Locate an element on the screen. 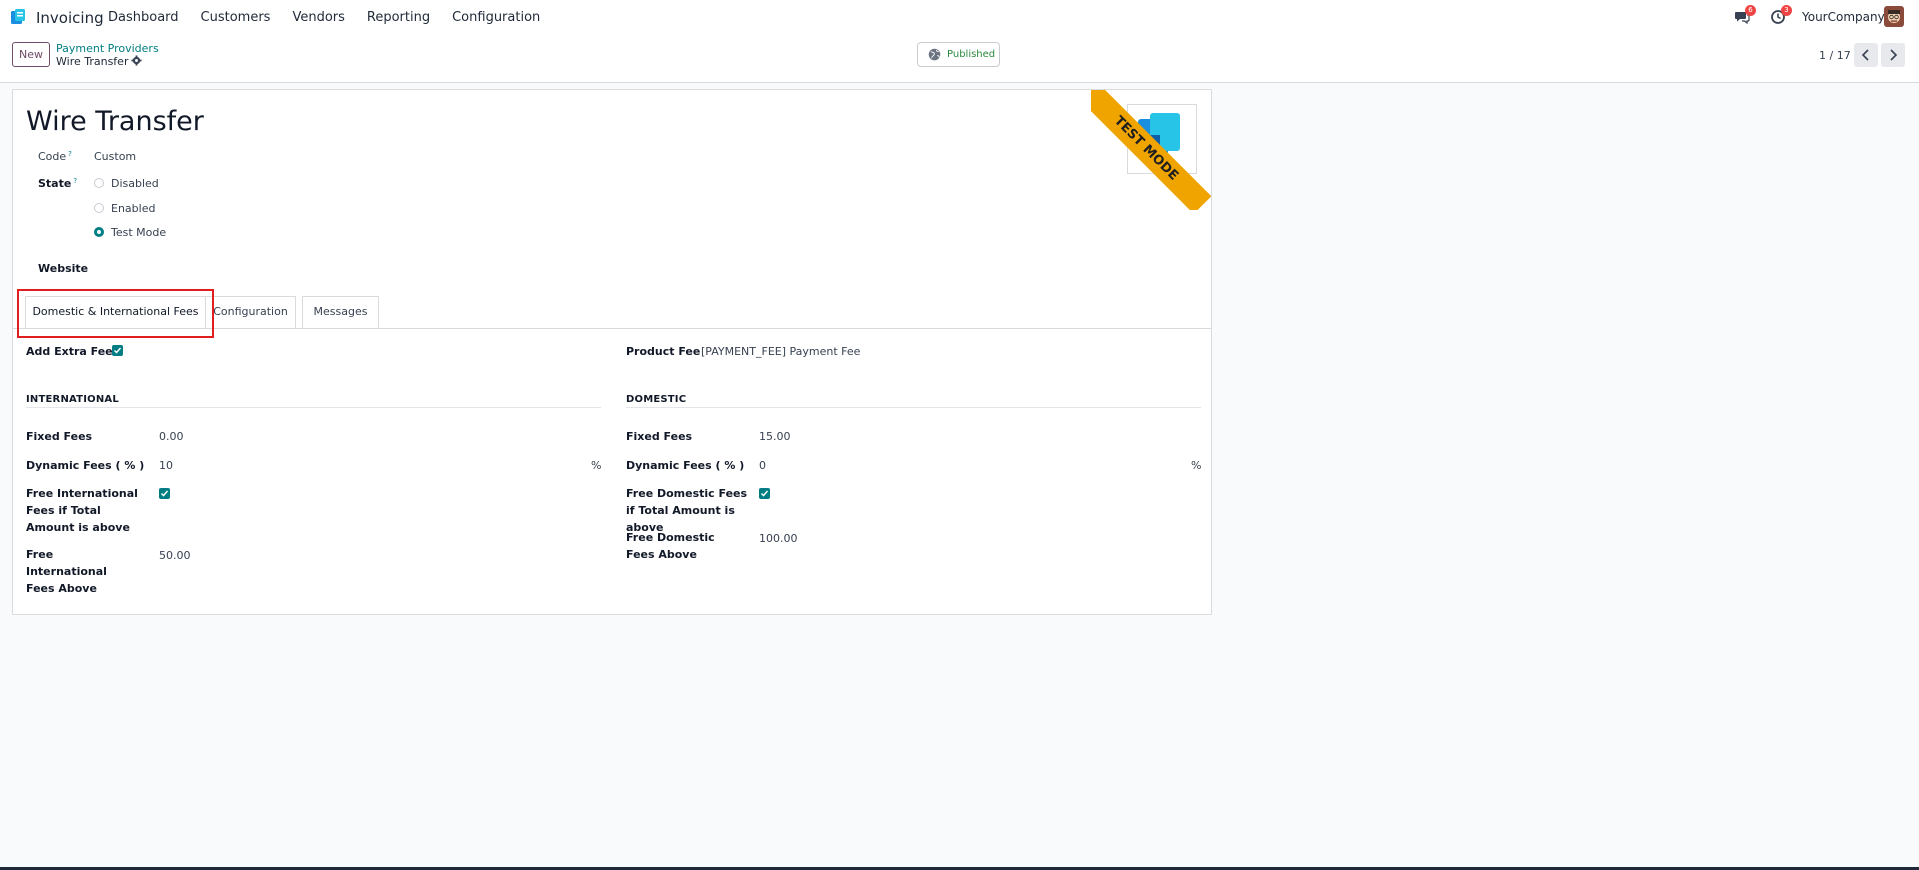  state-label: State? is located at coordinates (57, 183).